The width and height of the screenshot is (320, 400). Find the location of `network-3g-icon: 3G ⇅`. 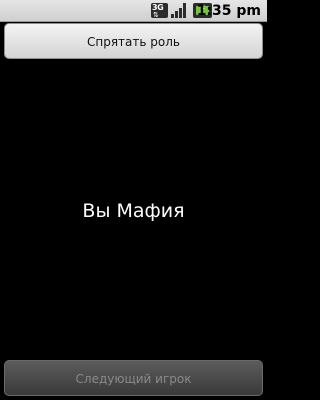

network-3g-icon: 3G ⇅ is located at coordinates (159, 11).